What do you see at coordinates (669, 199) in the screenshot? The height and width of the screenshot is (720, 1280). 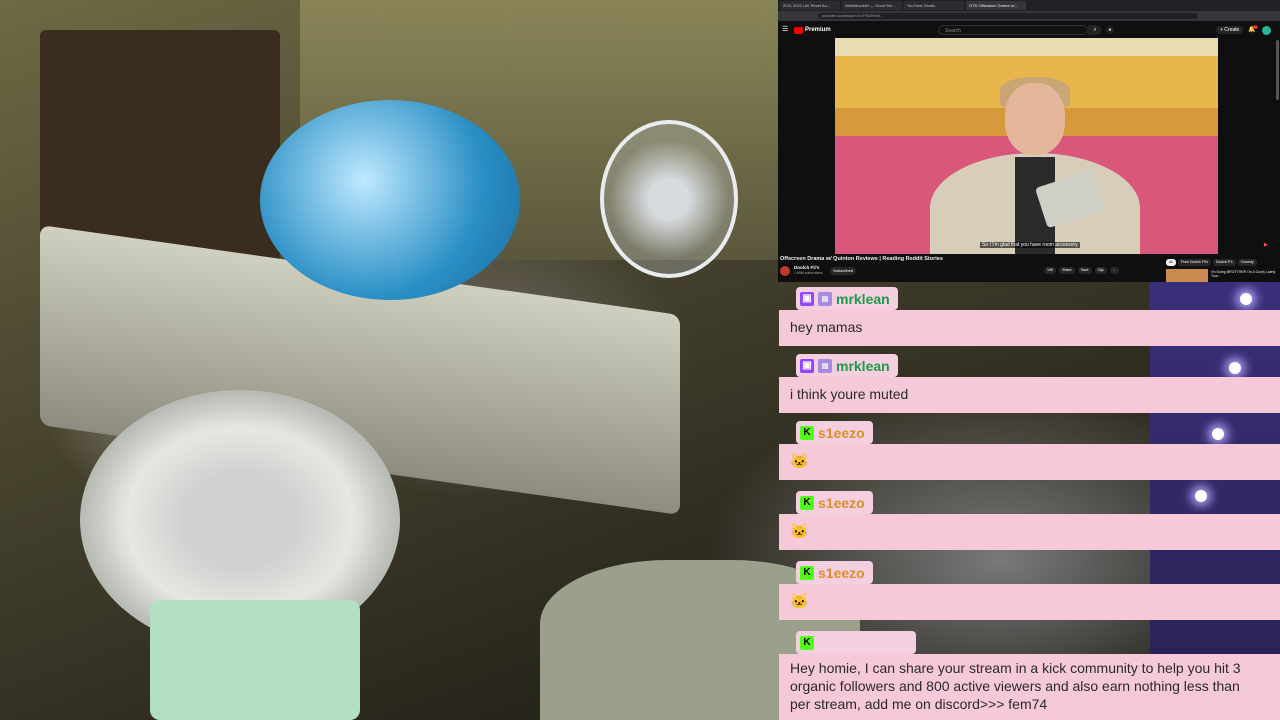 I see `desk-fan` at bounding box center [669, 199].